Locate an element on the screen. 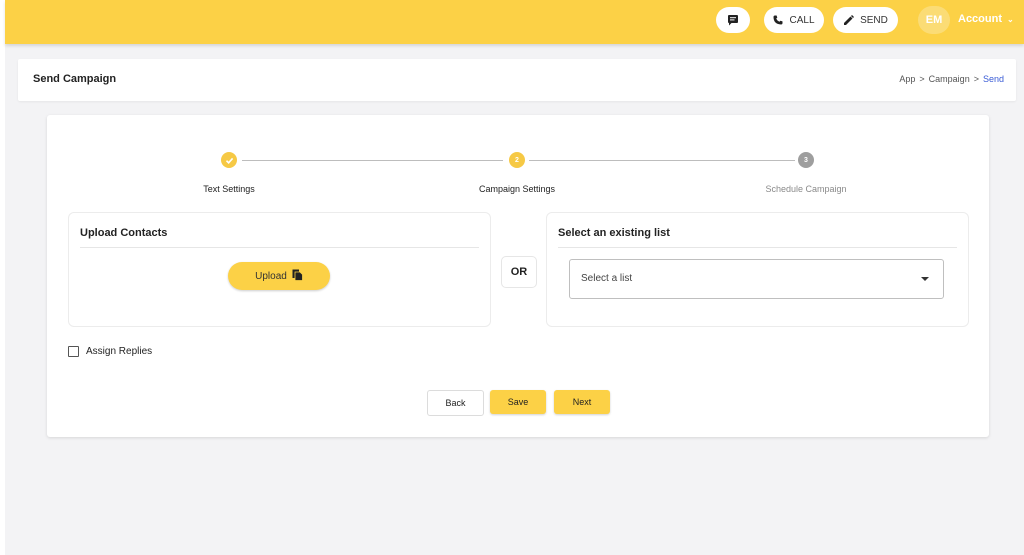 The image size is (1024, 555). upload-label: Upload is located at coordinates (271, 276).